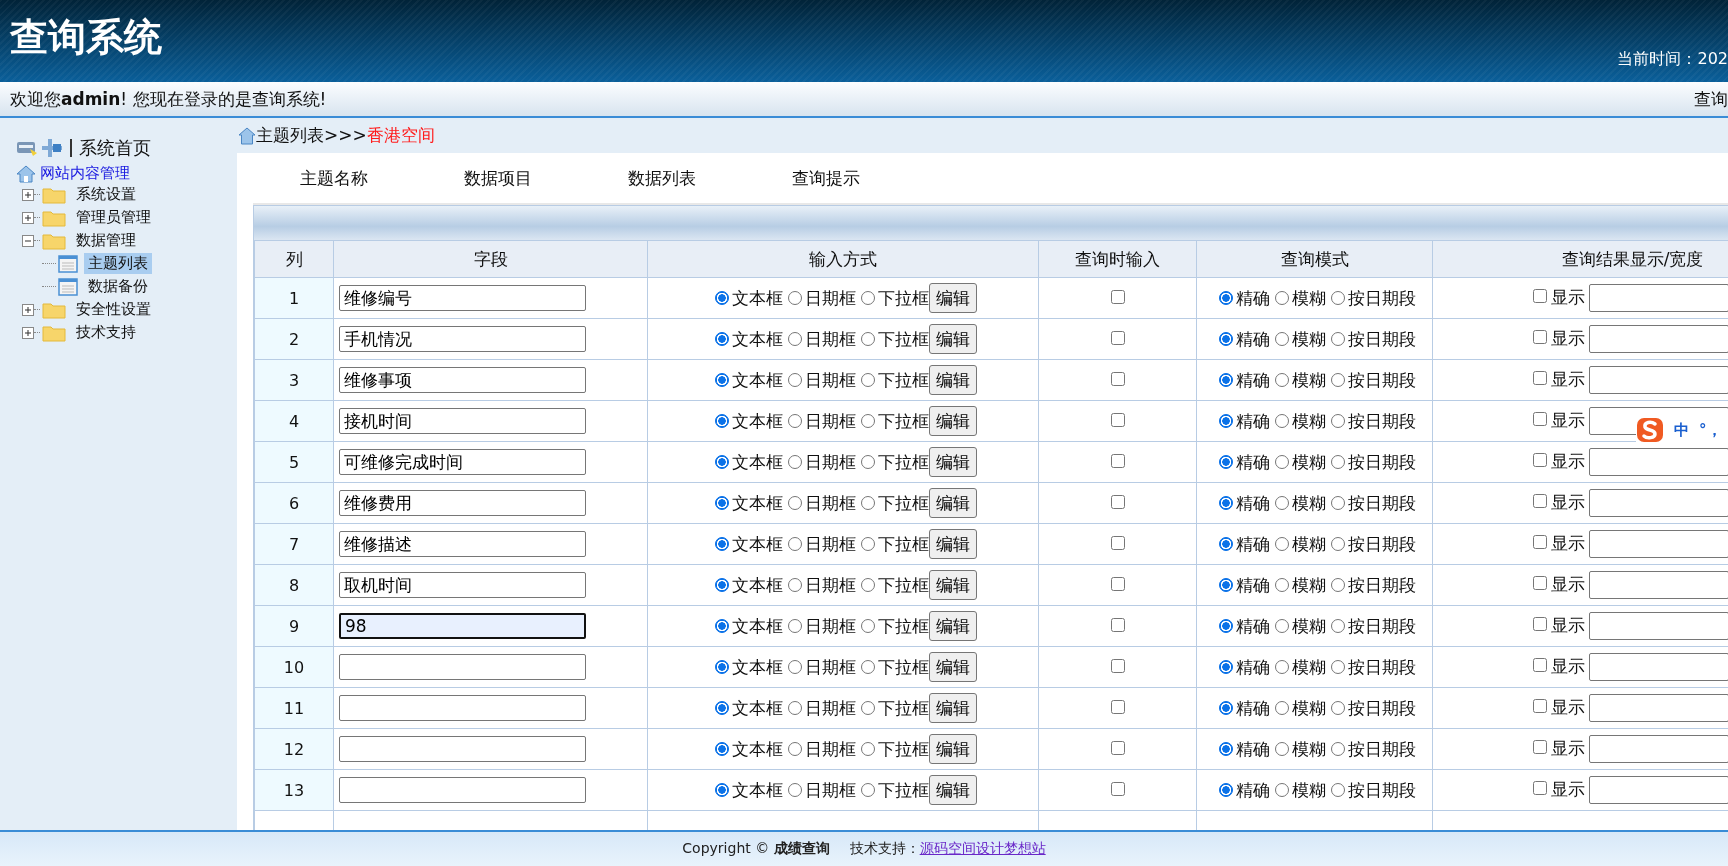 The width and height of the screenshot is (1728, 866). What do you see at coordinates (85, 173) in the screenshot?
I see `section-link: 网站内容管理` at bounding box center [85, 173].